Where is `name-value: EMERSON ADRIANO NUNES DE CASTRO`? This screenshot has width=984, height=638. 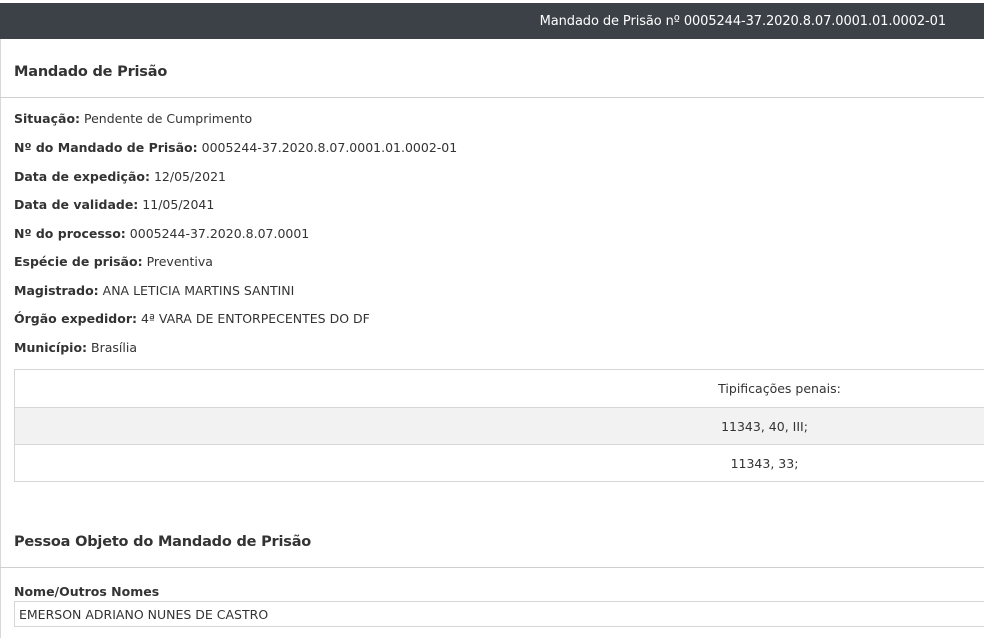 name-value: EMERSON ADRIANO NUNES DE CASTRO is located at coordinates (144, 614).